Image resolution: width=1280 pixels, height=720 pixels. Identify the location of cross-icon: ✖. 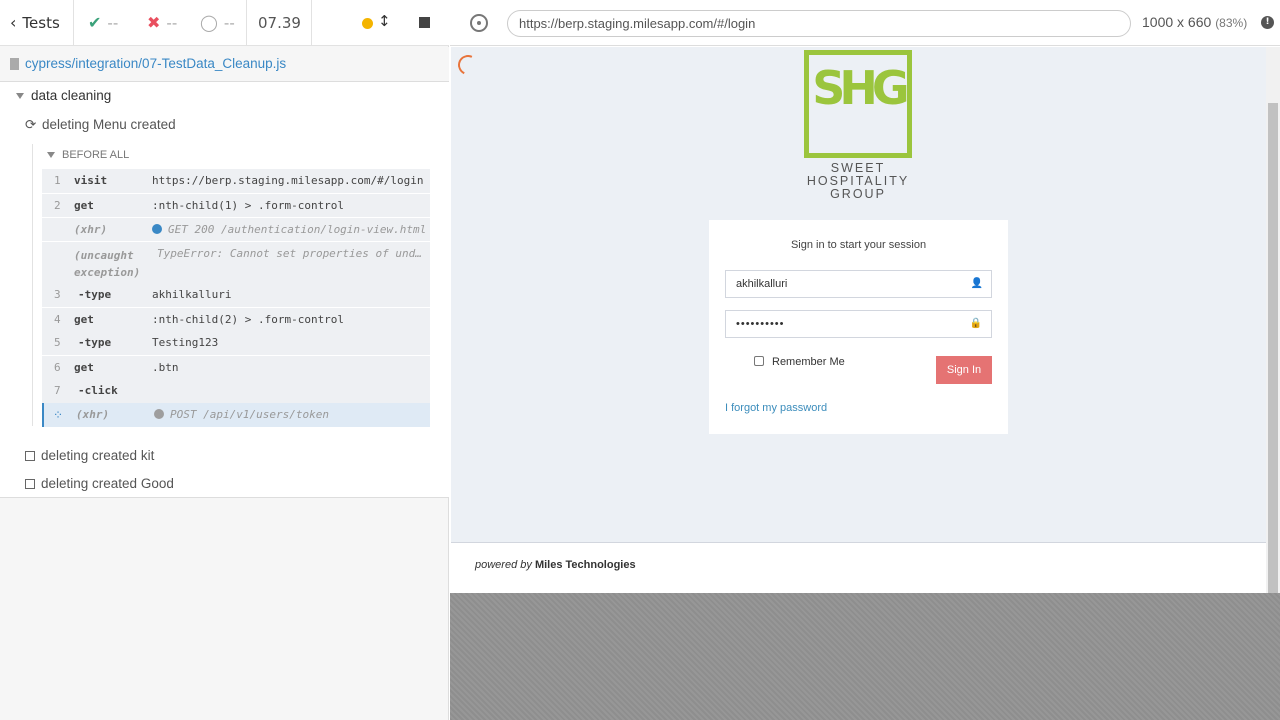
(154, 22).